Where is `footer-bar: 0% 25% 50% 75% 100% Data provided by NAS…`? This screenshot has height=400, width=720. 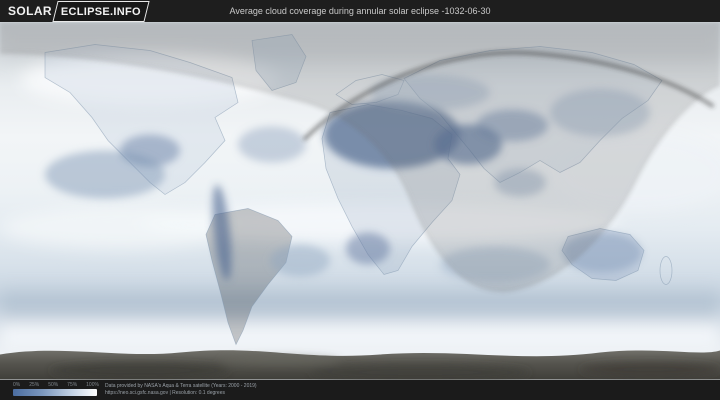 footer-bar: 0% 25% 50% 75% 100% Data provided by NAS… is located at coordinates (360, 390).